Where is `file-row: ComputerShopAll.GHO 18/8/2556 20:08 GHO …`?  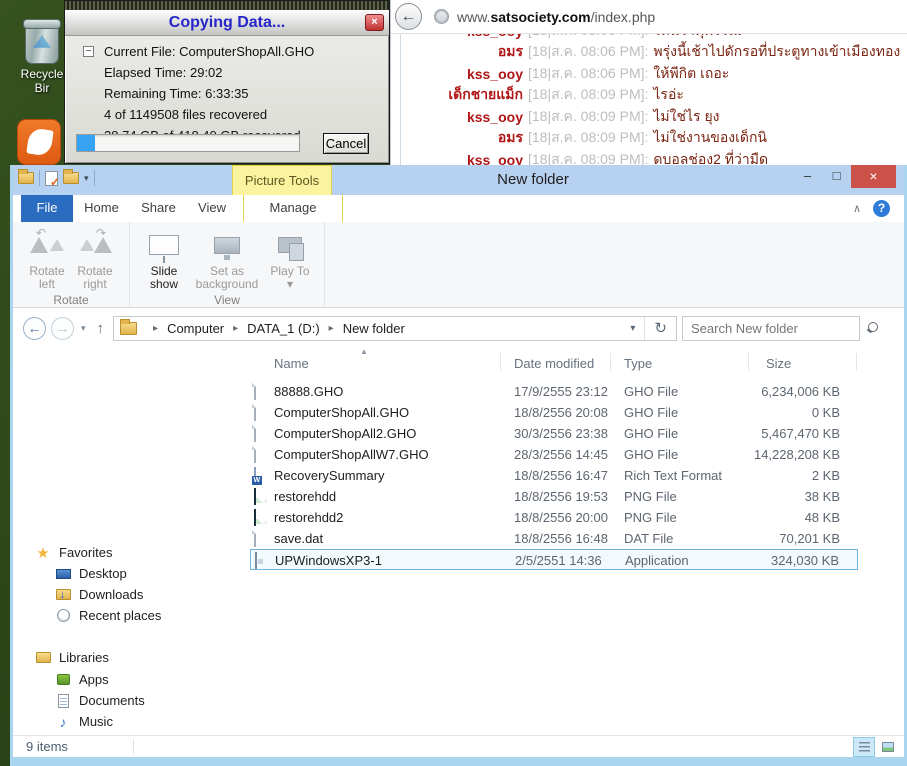 file-row: ComputerShopAll.GHO 18/8/2556 20:08 GHO … is located at coordinates (554, 412).